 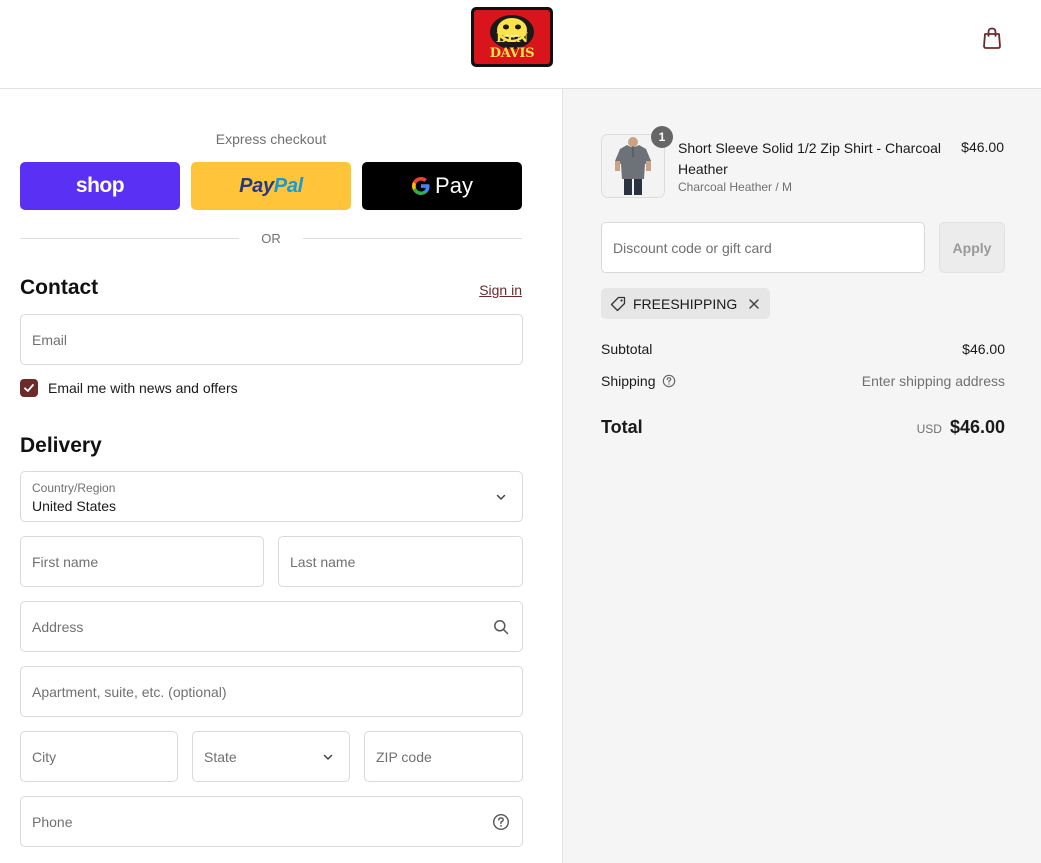 I want to click on google-g-icon, so click(x=421, y=186).